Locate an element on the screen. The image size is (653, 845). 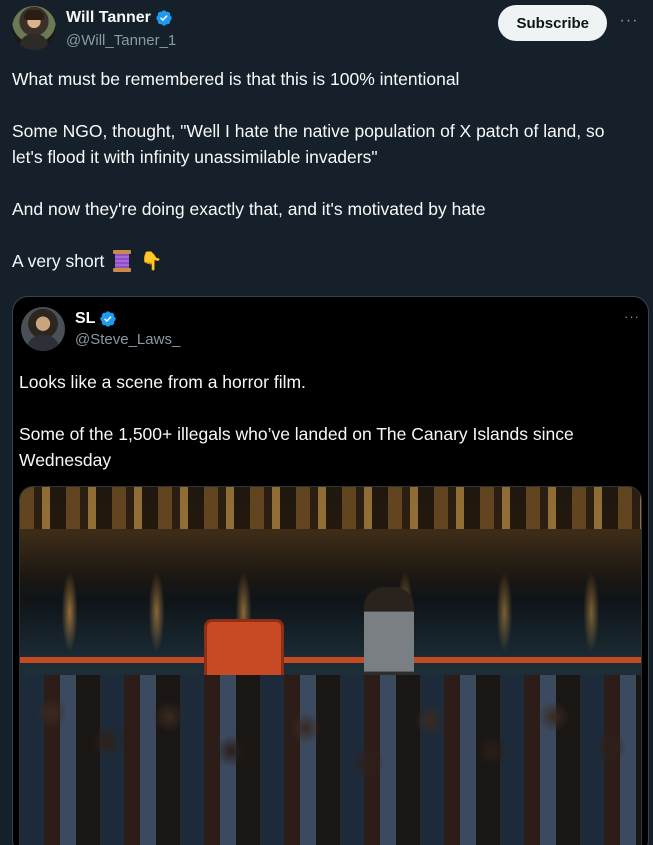
quoted-author-handle: @Steve_Laws_ is located at coordinates (127, 339).